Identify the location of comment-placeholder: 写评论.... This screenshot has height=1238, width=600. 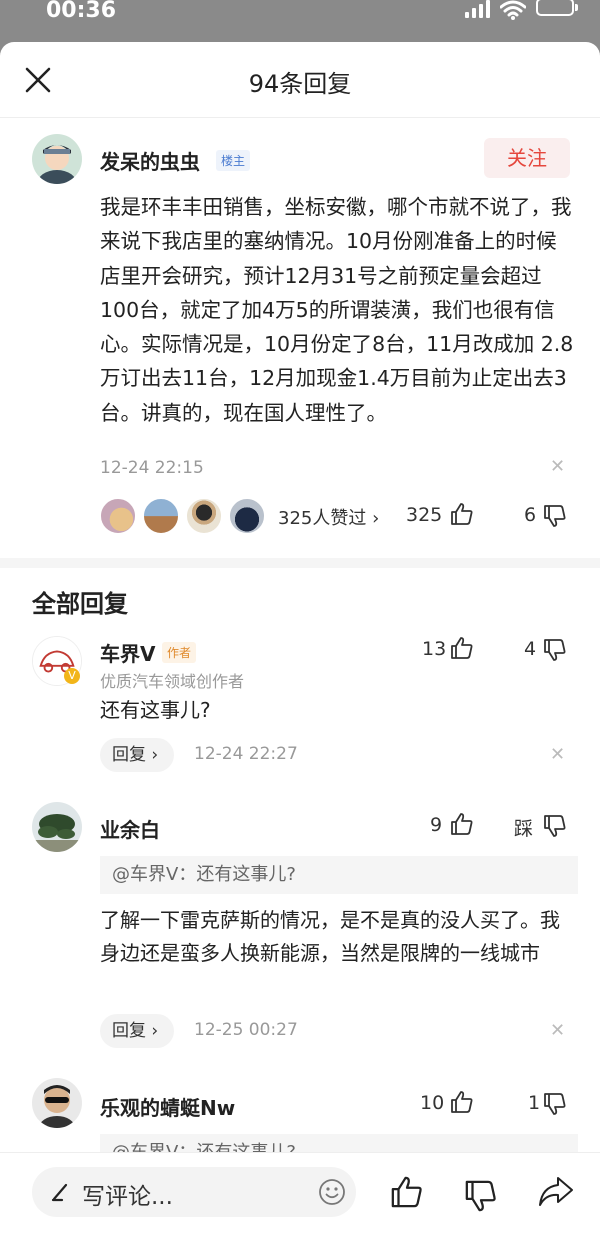
(127, 1197).